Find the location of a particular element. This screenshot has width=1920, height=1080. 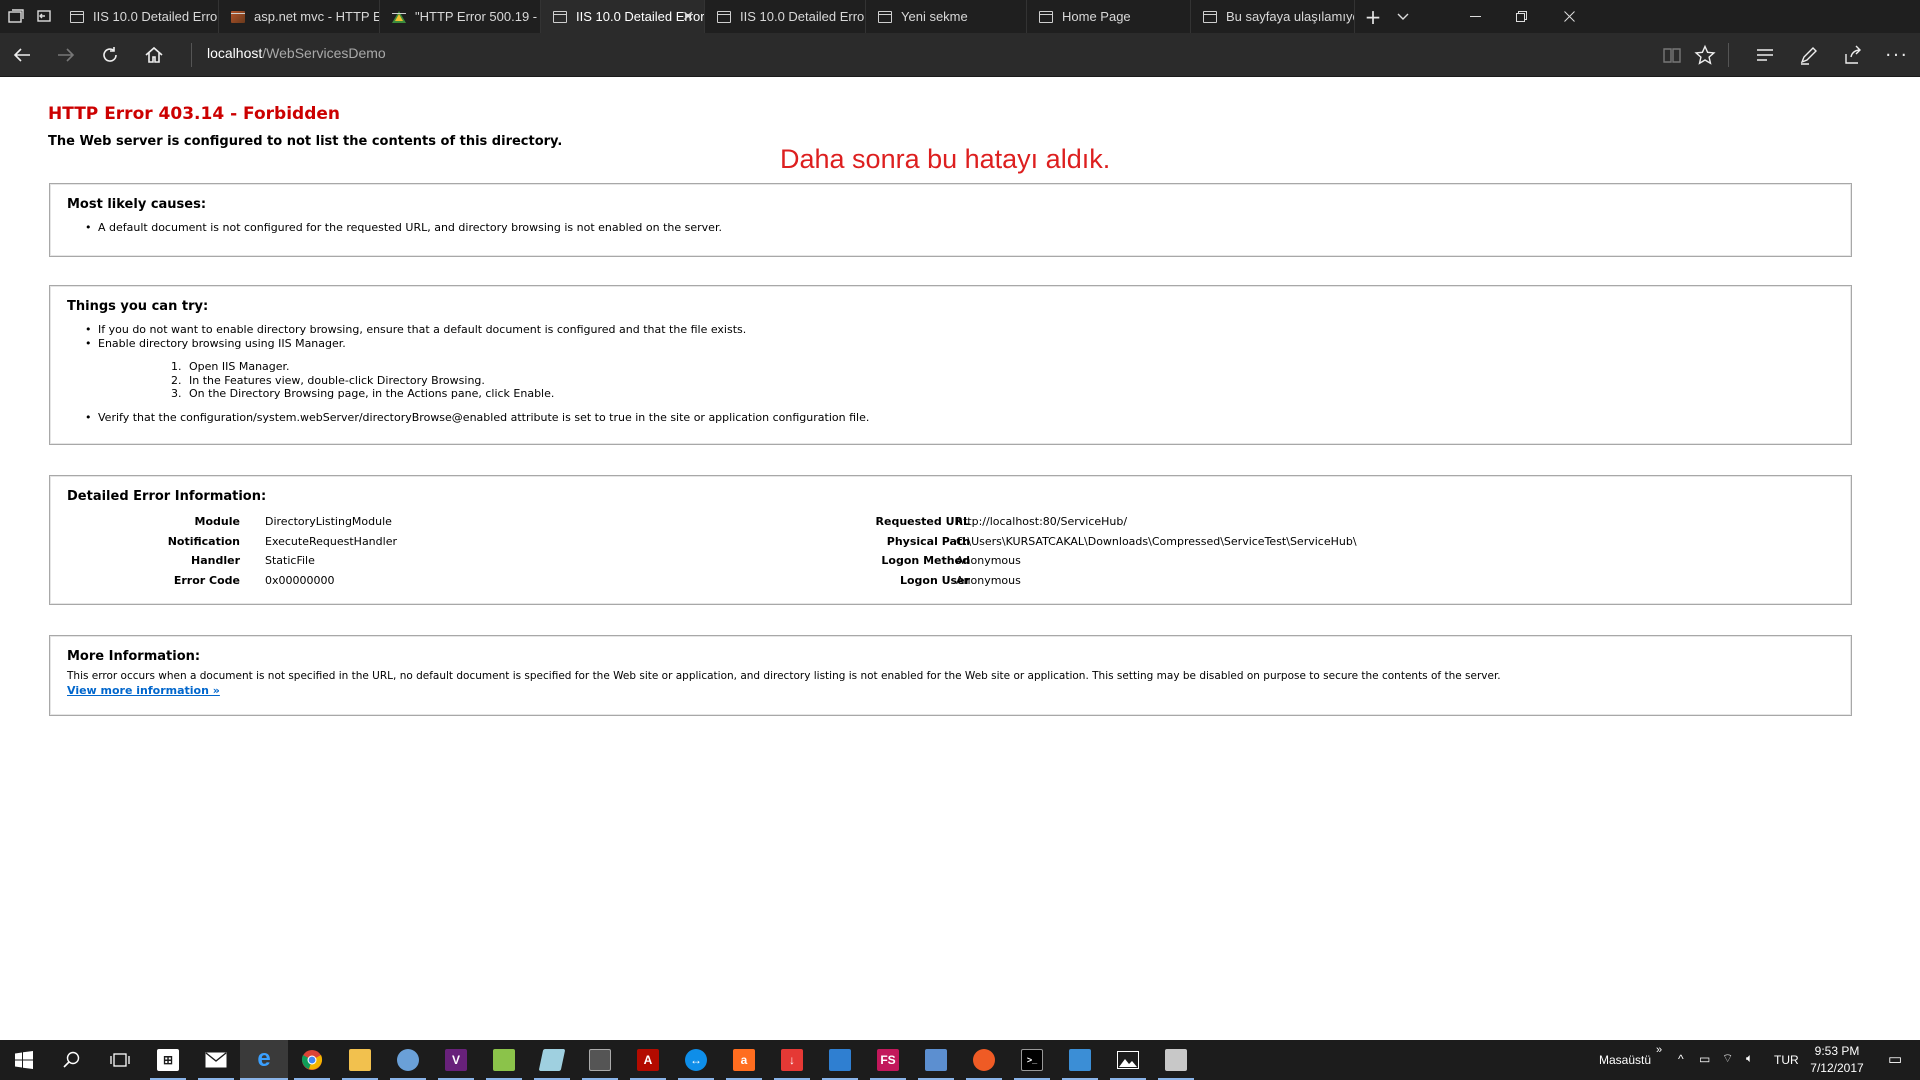

tab-label: Home Page is located at coordinates (1096, 16).